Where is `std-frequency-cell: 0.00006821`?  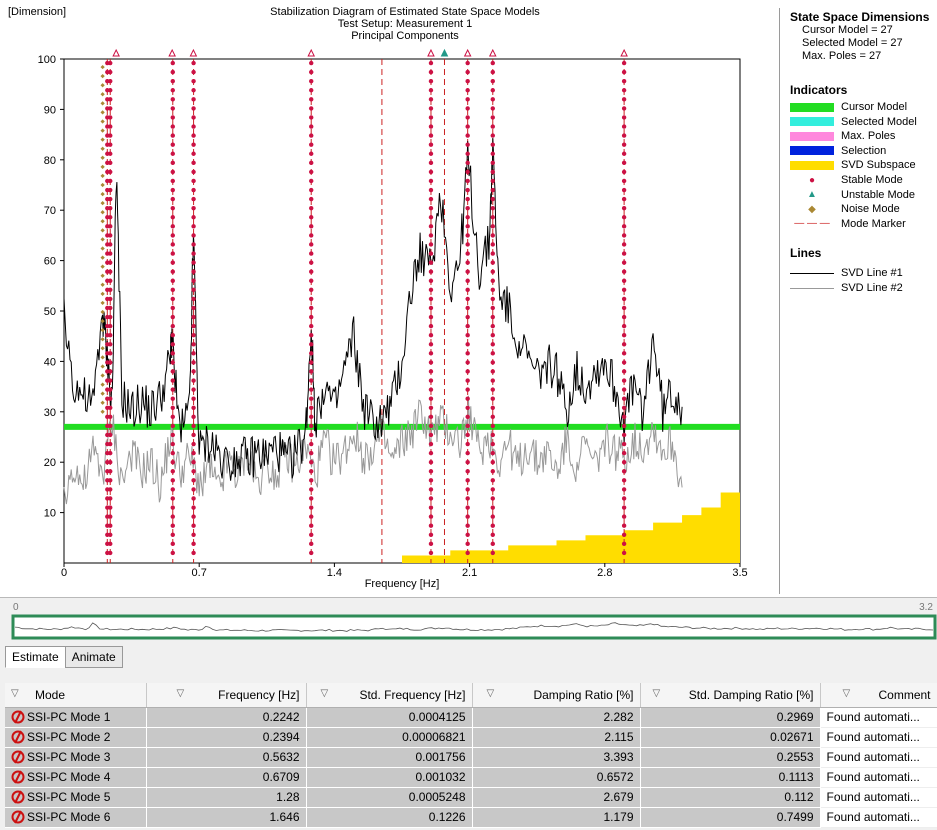
std-frequency-cell: 0.00006821 is located at coordinates (389, 737).